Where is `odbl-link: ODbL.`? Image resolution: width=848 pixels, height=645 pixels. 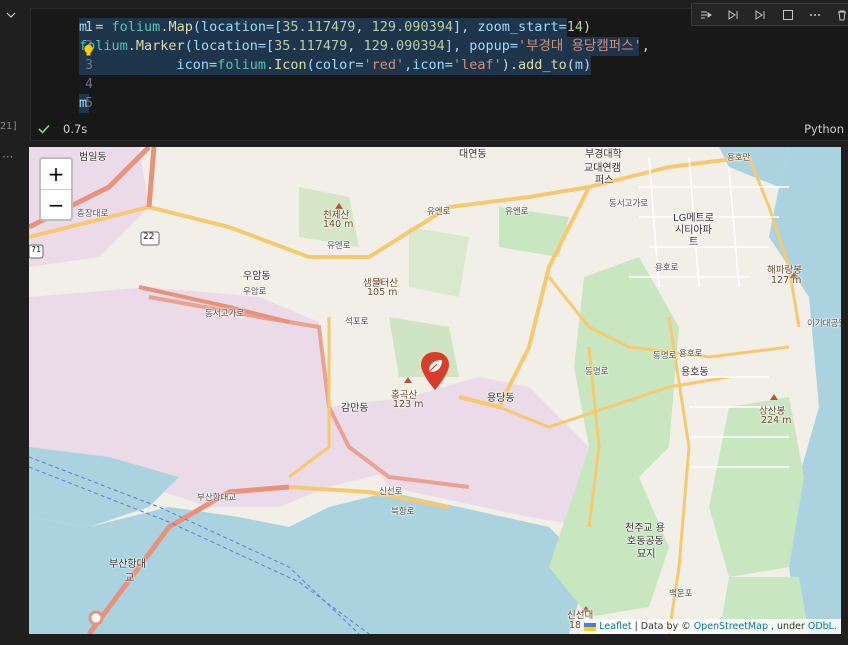 odbl-link: ODbL. is located at coordinates (822, 626).